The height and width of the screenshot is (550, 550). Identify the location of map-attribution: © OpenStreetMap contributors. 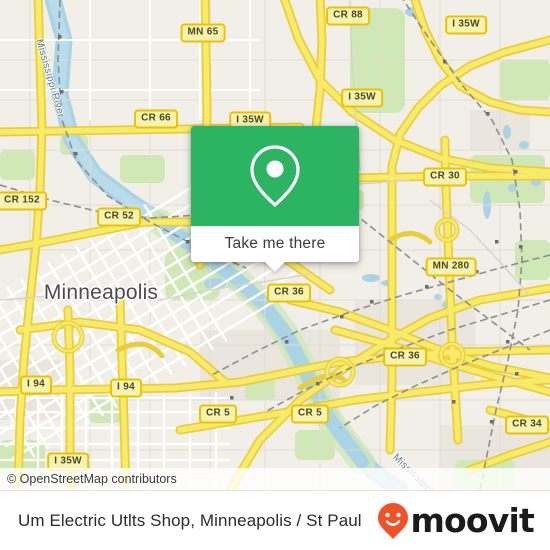
(275, 479).